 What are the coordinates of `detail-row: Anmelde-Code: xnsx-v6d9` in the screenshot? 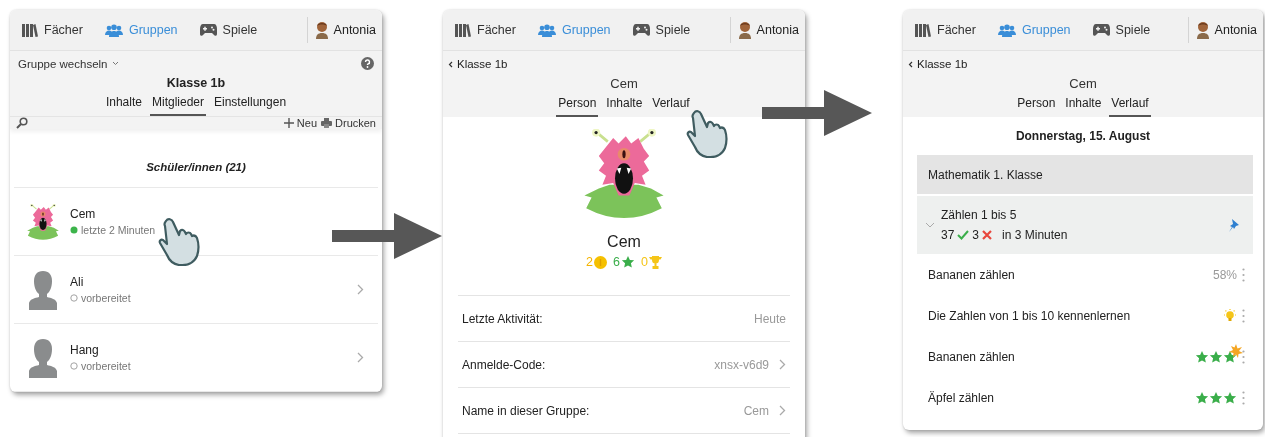 It's located at (624, 365).